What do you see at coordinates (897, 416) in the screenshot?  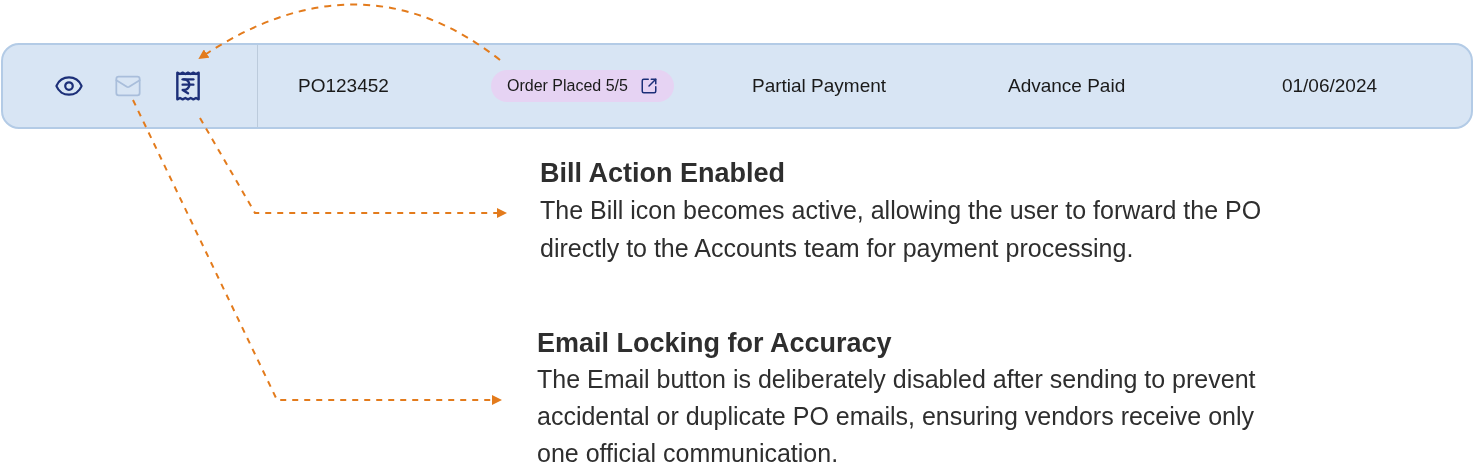 I see `callout-text: The Email button is deliberately disabled after sending to prevent accidental or duplicate PO emails, ensuring vendors receive only one official communication.` at bounding box center [897, 416].